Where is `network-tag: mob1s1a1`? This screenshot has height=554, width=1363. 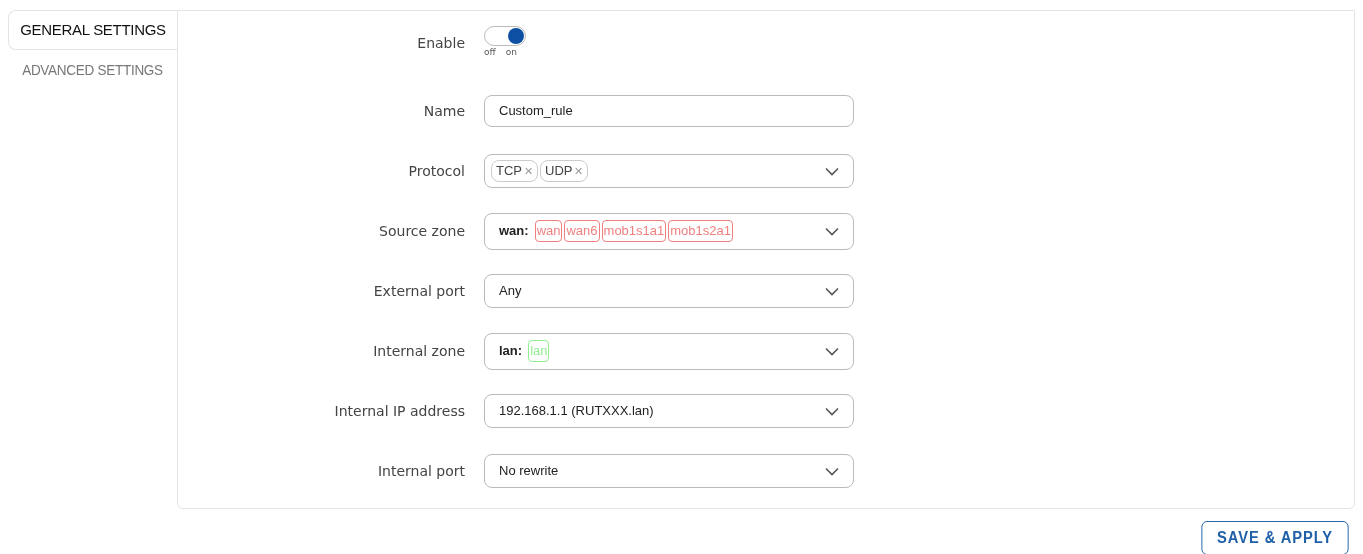 network-tag: mob1s1a1 is located at coordinates (634, 231).